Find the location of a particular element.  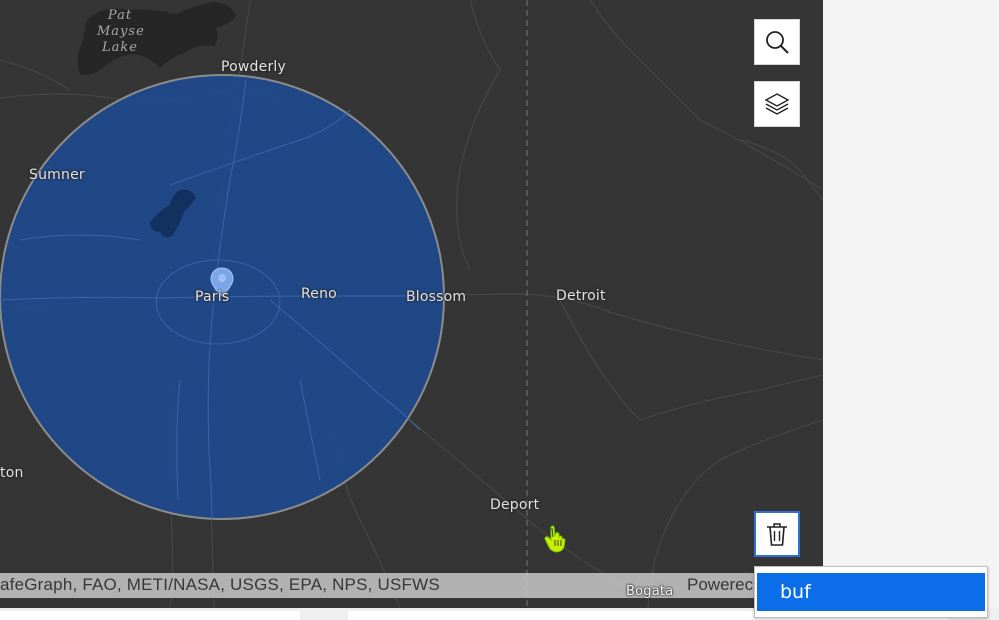

hand-cursor-icon is located at coordinates (555, 539).